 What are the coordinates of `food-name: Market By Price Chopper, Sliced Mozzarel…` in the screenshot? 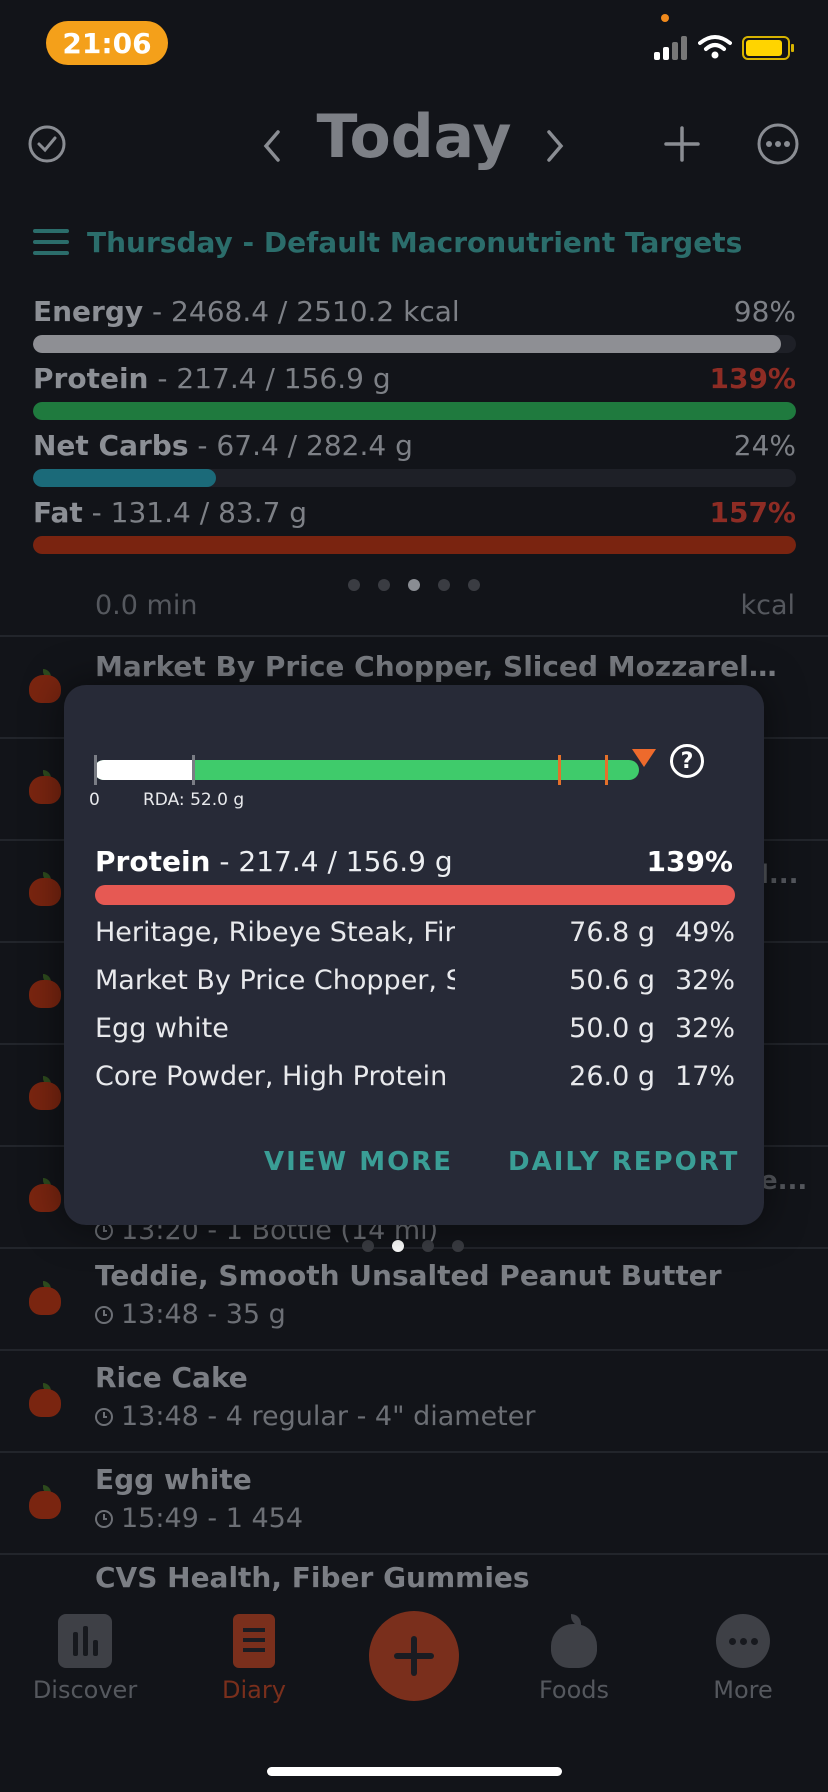 It's located at (440, 666).